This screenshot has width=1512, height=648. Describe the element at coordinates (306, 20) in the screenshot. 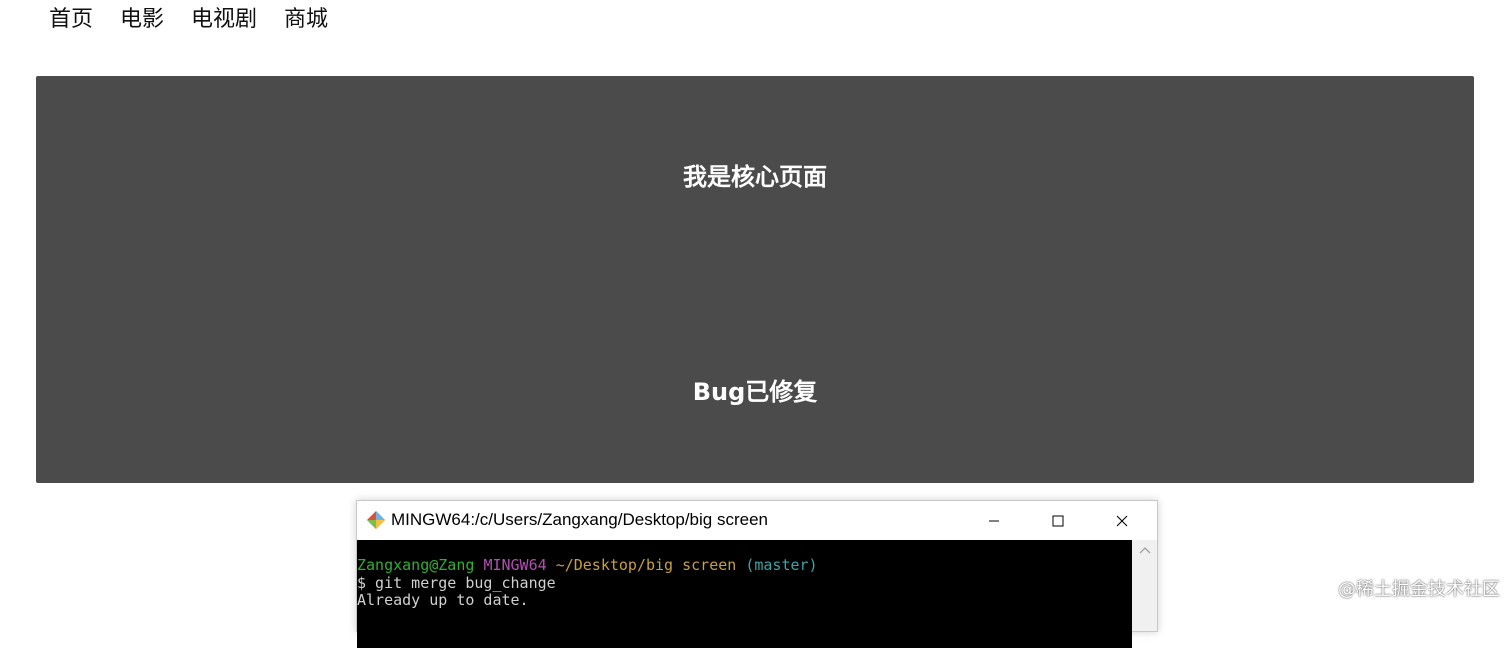

I see `nav-item-mall: 商城` at that location.